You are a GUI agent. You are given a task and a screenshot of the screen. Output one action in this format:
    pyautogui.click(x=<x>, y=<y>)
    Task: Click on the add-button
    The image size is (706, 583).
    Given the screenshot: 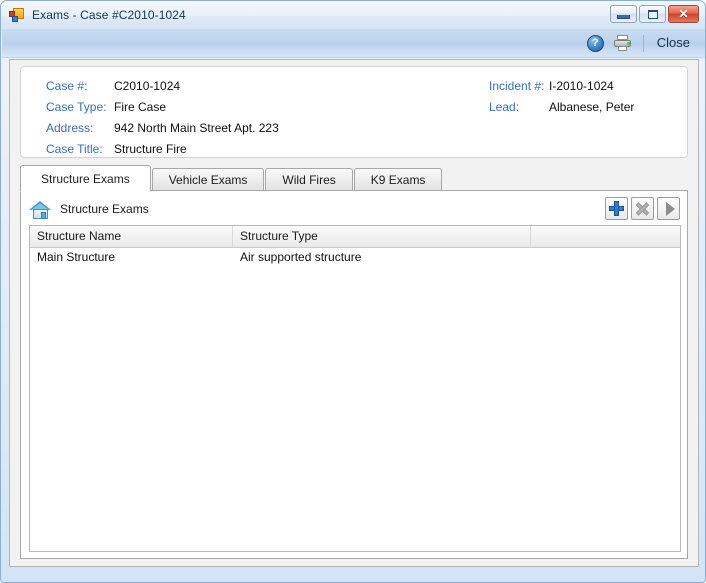 What is the action you would take?
    pyautogui.click(x=616, y=208)
    